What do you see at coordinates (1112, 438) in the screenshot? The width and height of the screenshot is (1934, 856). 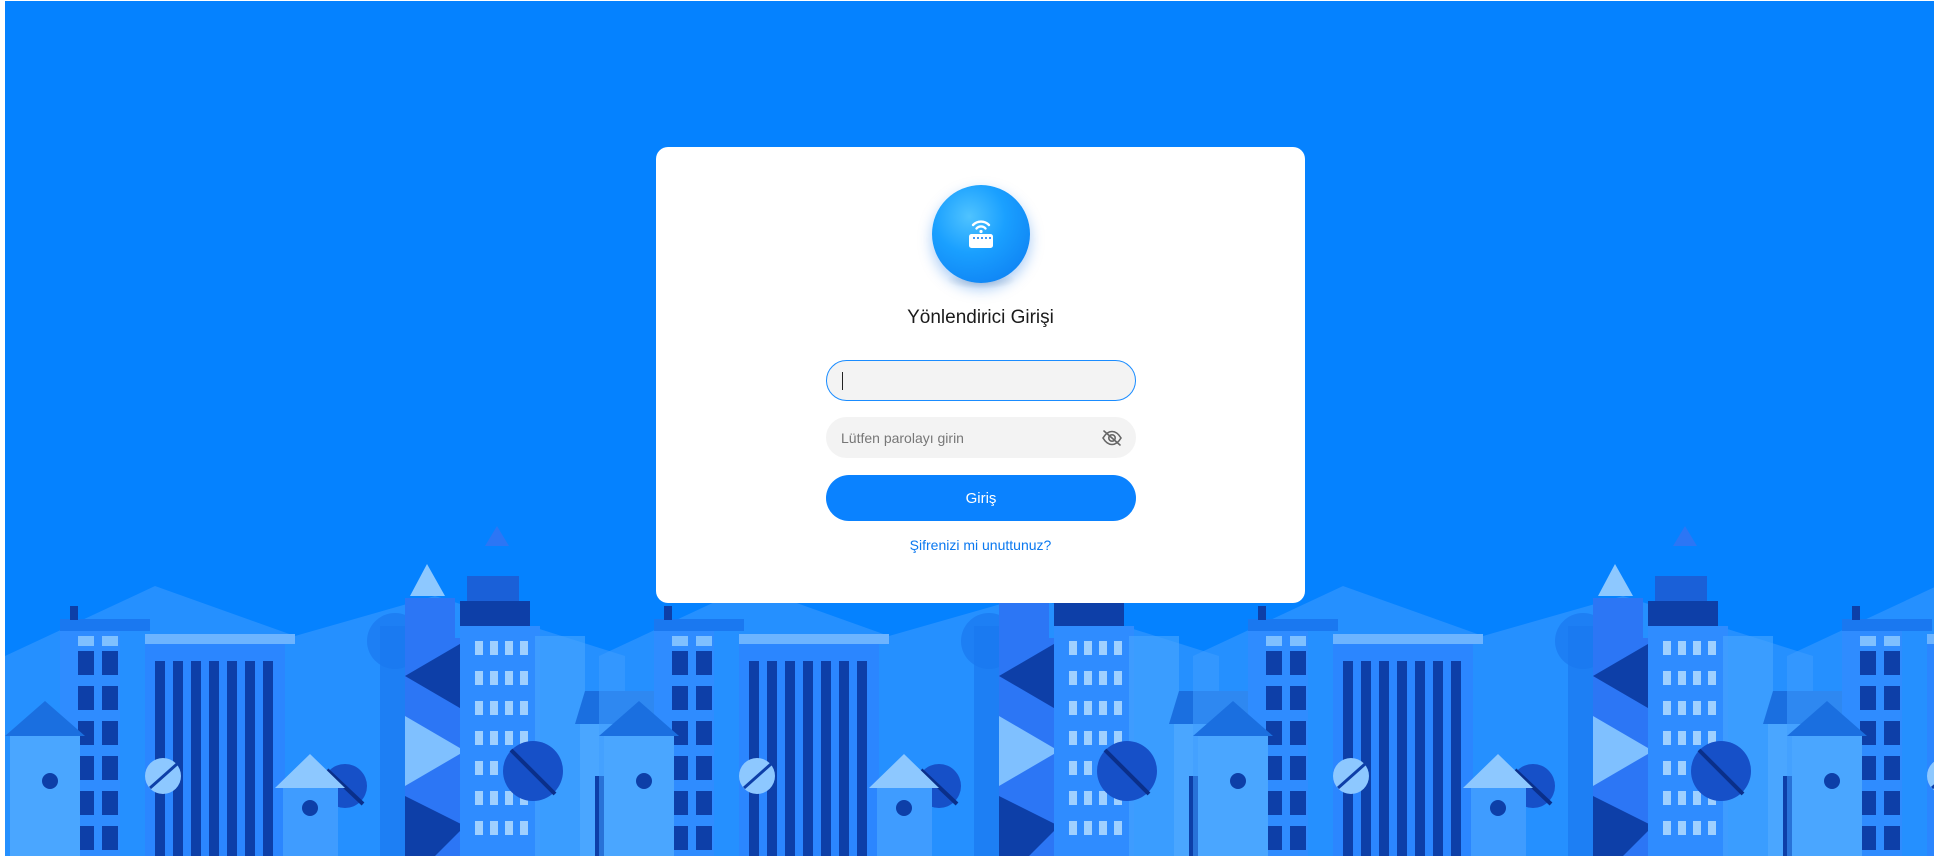 I see `eye-off-icon` at bounding box center [1112, 438].